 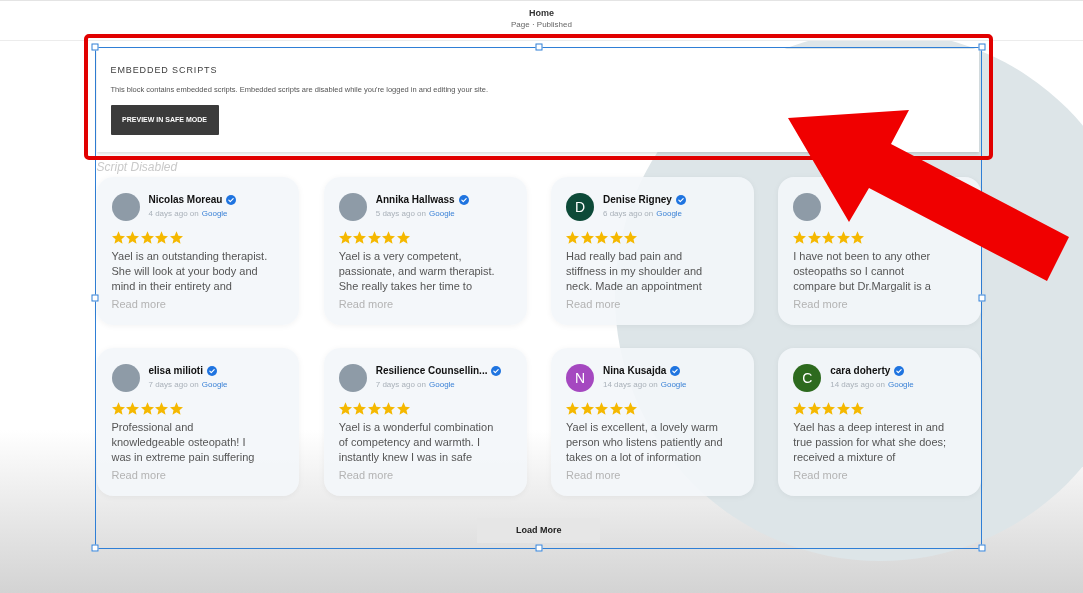 I want to click on review-text: Yael is an outstanding therapist. She will look at your body and mind in their entirety and, so click(x=190, y=271).